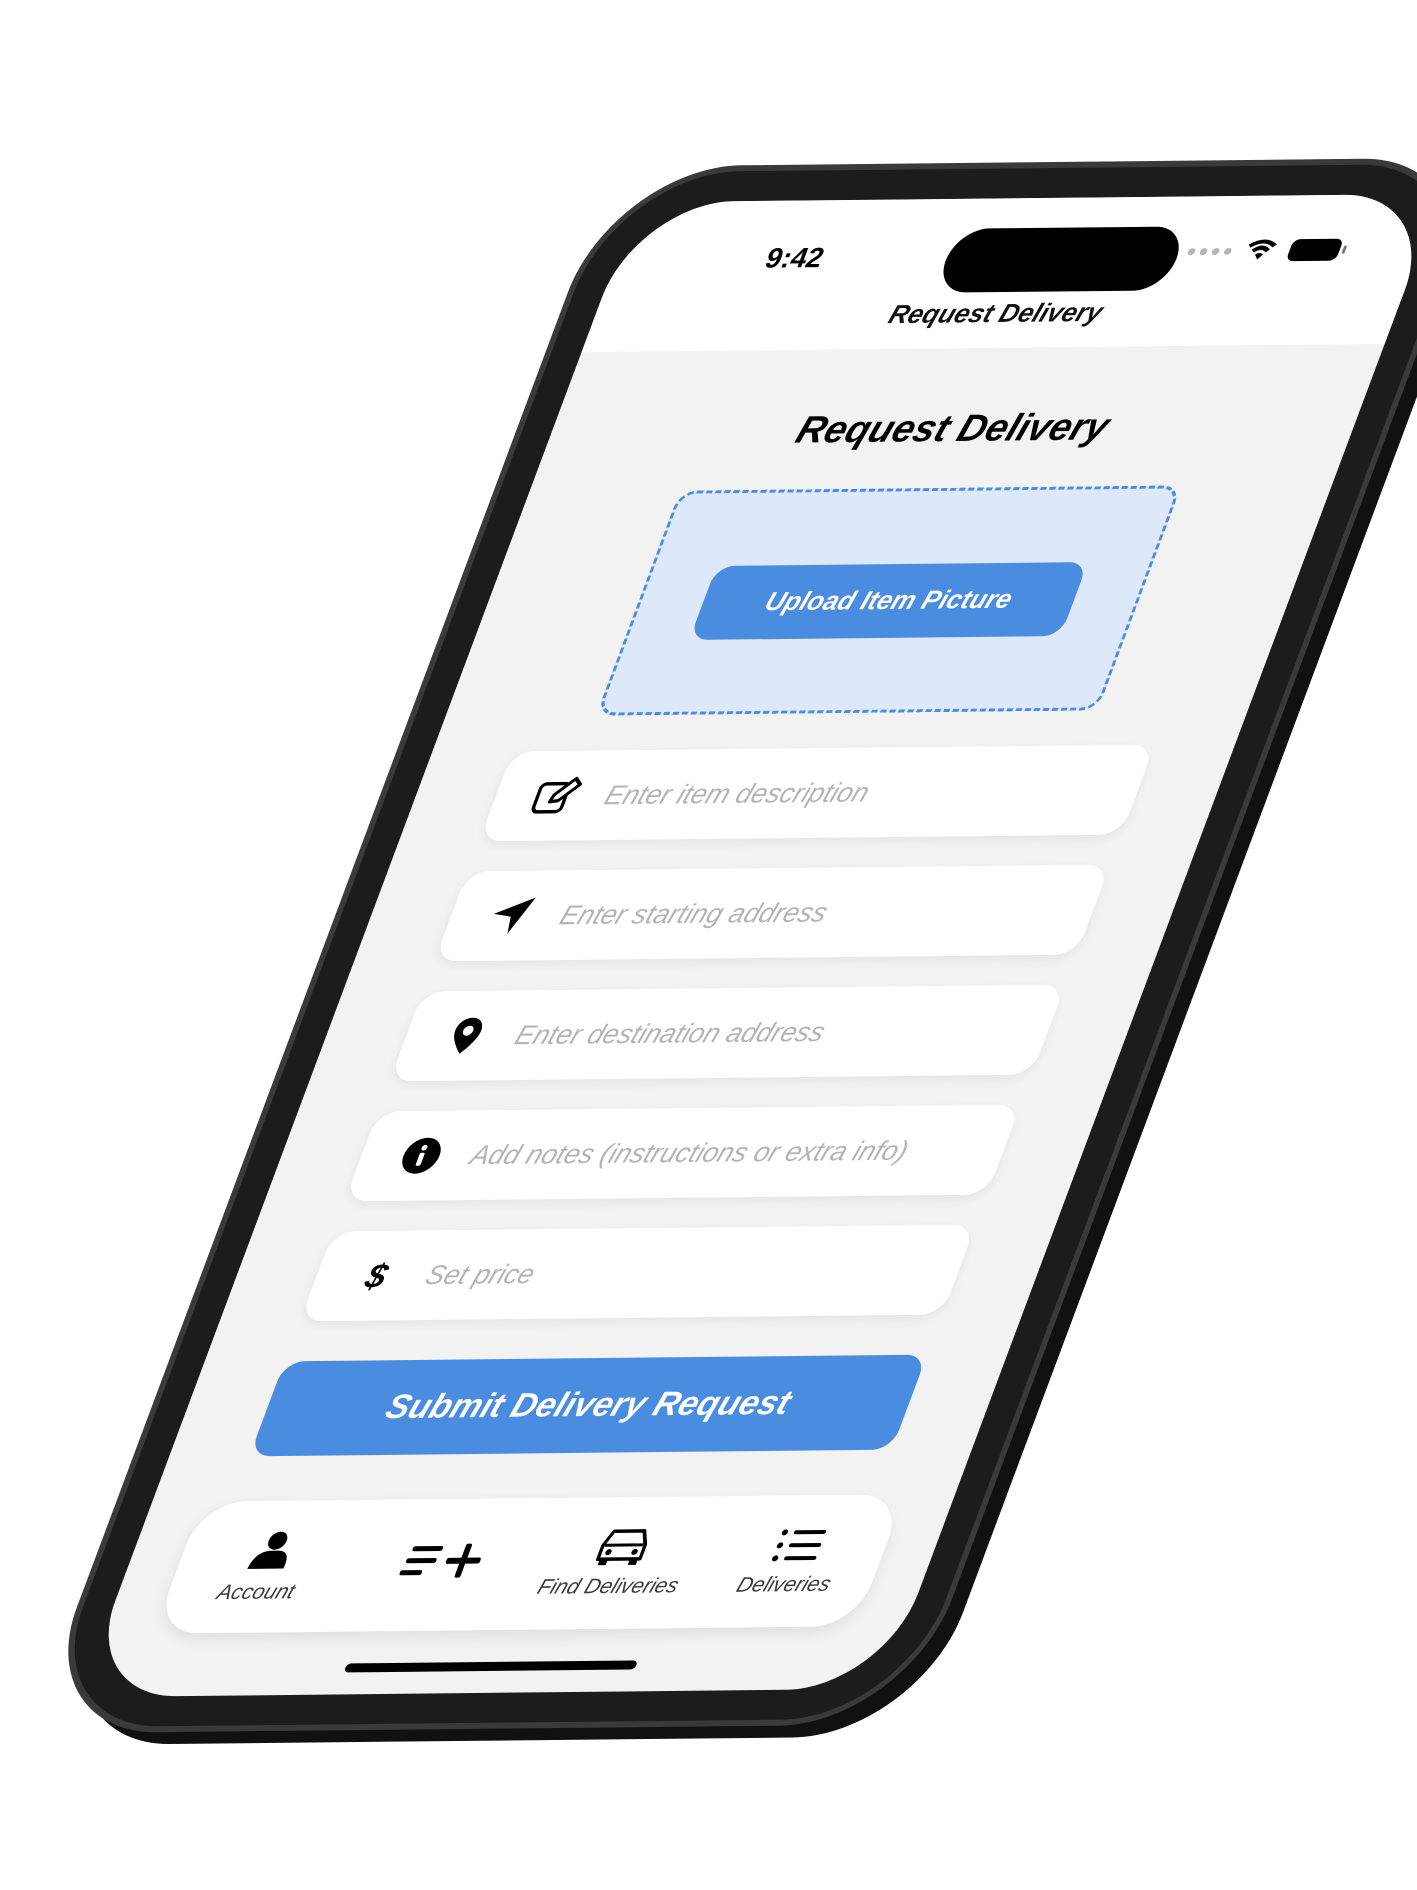 The width and height of the screenshot is (1417, 1890). What do you see at coordinates (784, 1584) in the screenshot?
I see `tab-deliveries-label: Deliveries` at bounding box center [784, 1584].